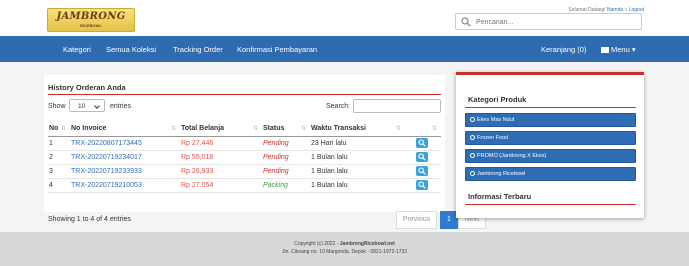 This screenshot has height=266, width=689. What do you see at coordinates (91, 25) in the screenshot?
I see `logo-subtext: RICEBOWL` at bounding box center [91, 25].